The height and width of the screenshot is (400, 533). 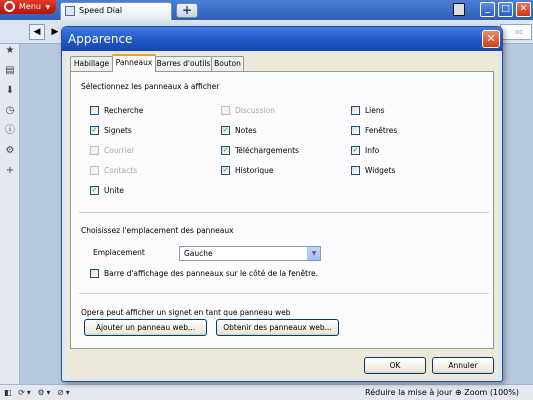 I want to click on telechargements-label: Téléchargements, so click(x=267, y=150).